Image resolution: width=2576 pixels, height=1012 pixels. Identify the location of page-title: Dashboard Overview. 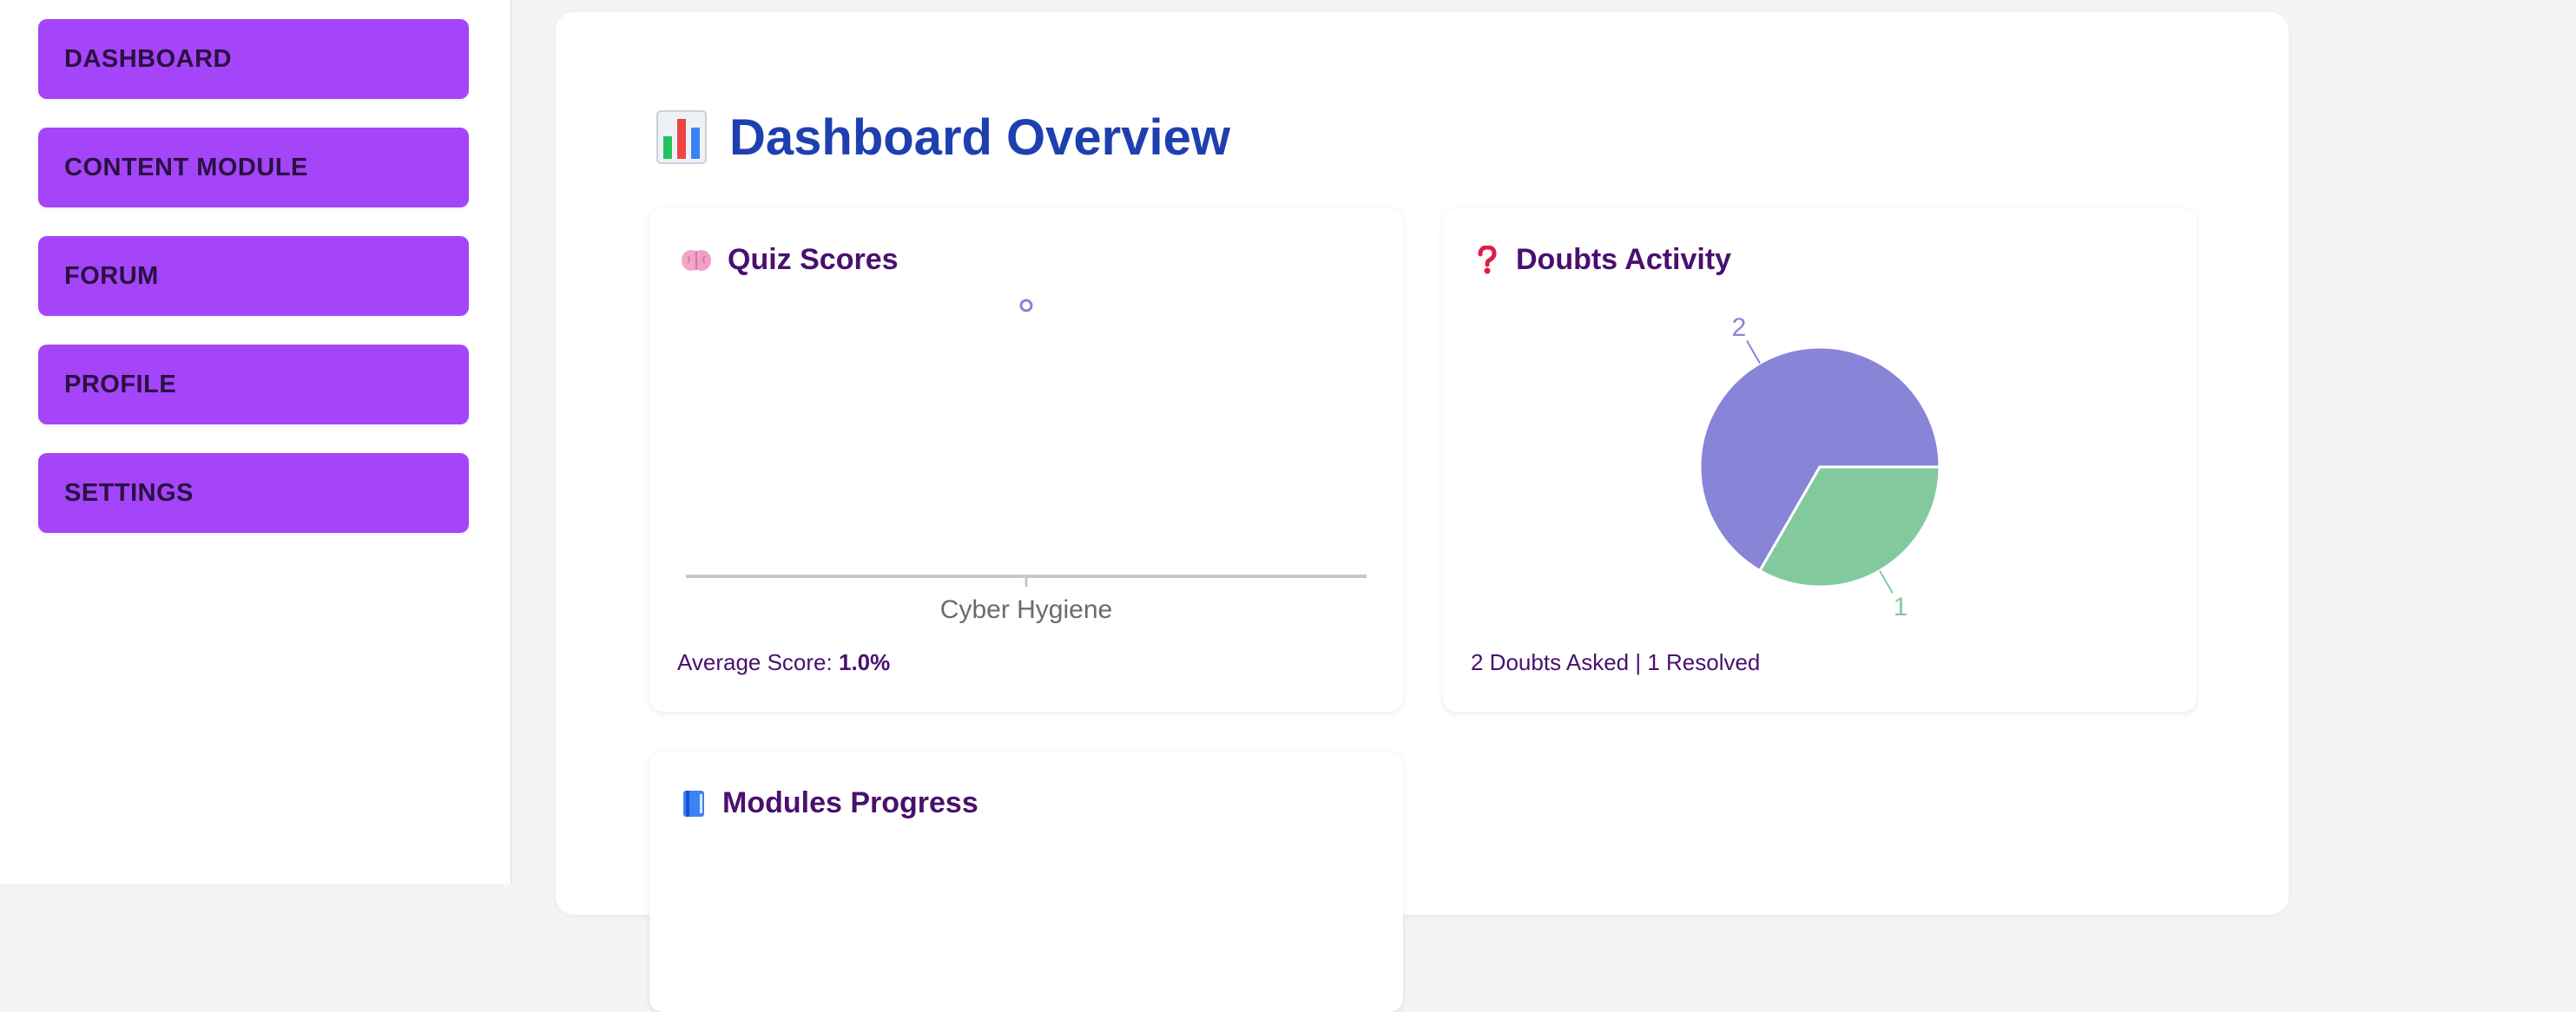
(943, 137).